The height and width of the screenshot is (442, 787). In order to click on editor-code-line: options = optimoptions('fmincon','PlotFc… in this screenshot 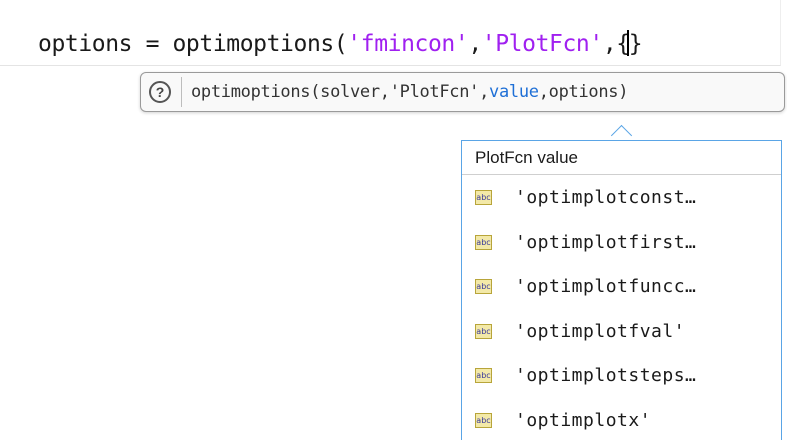, I will do `click(390, 33)`.